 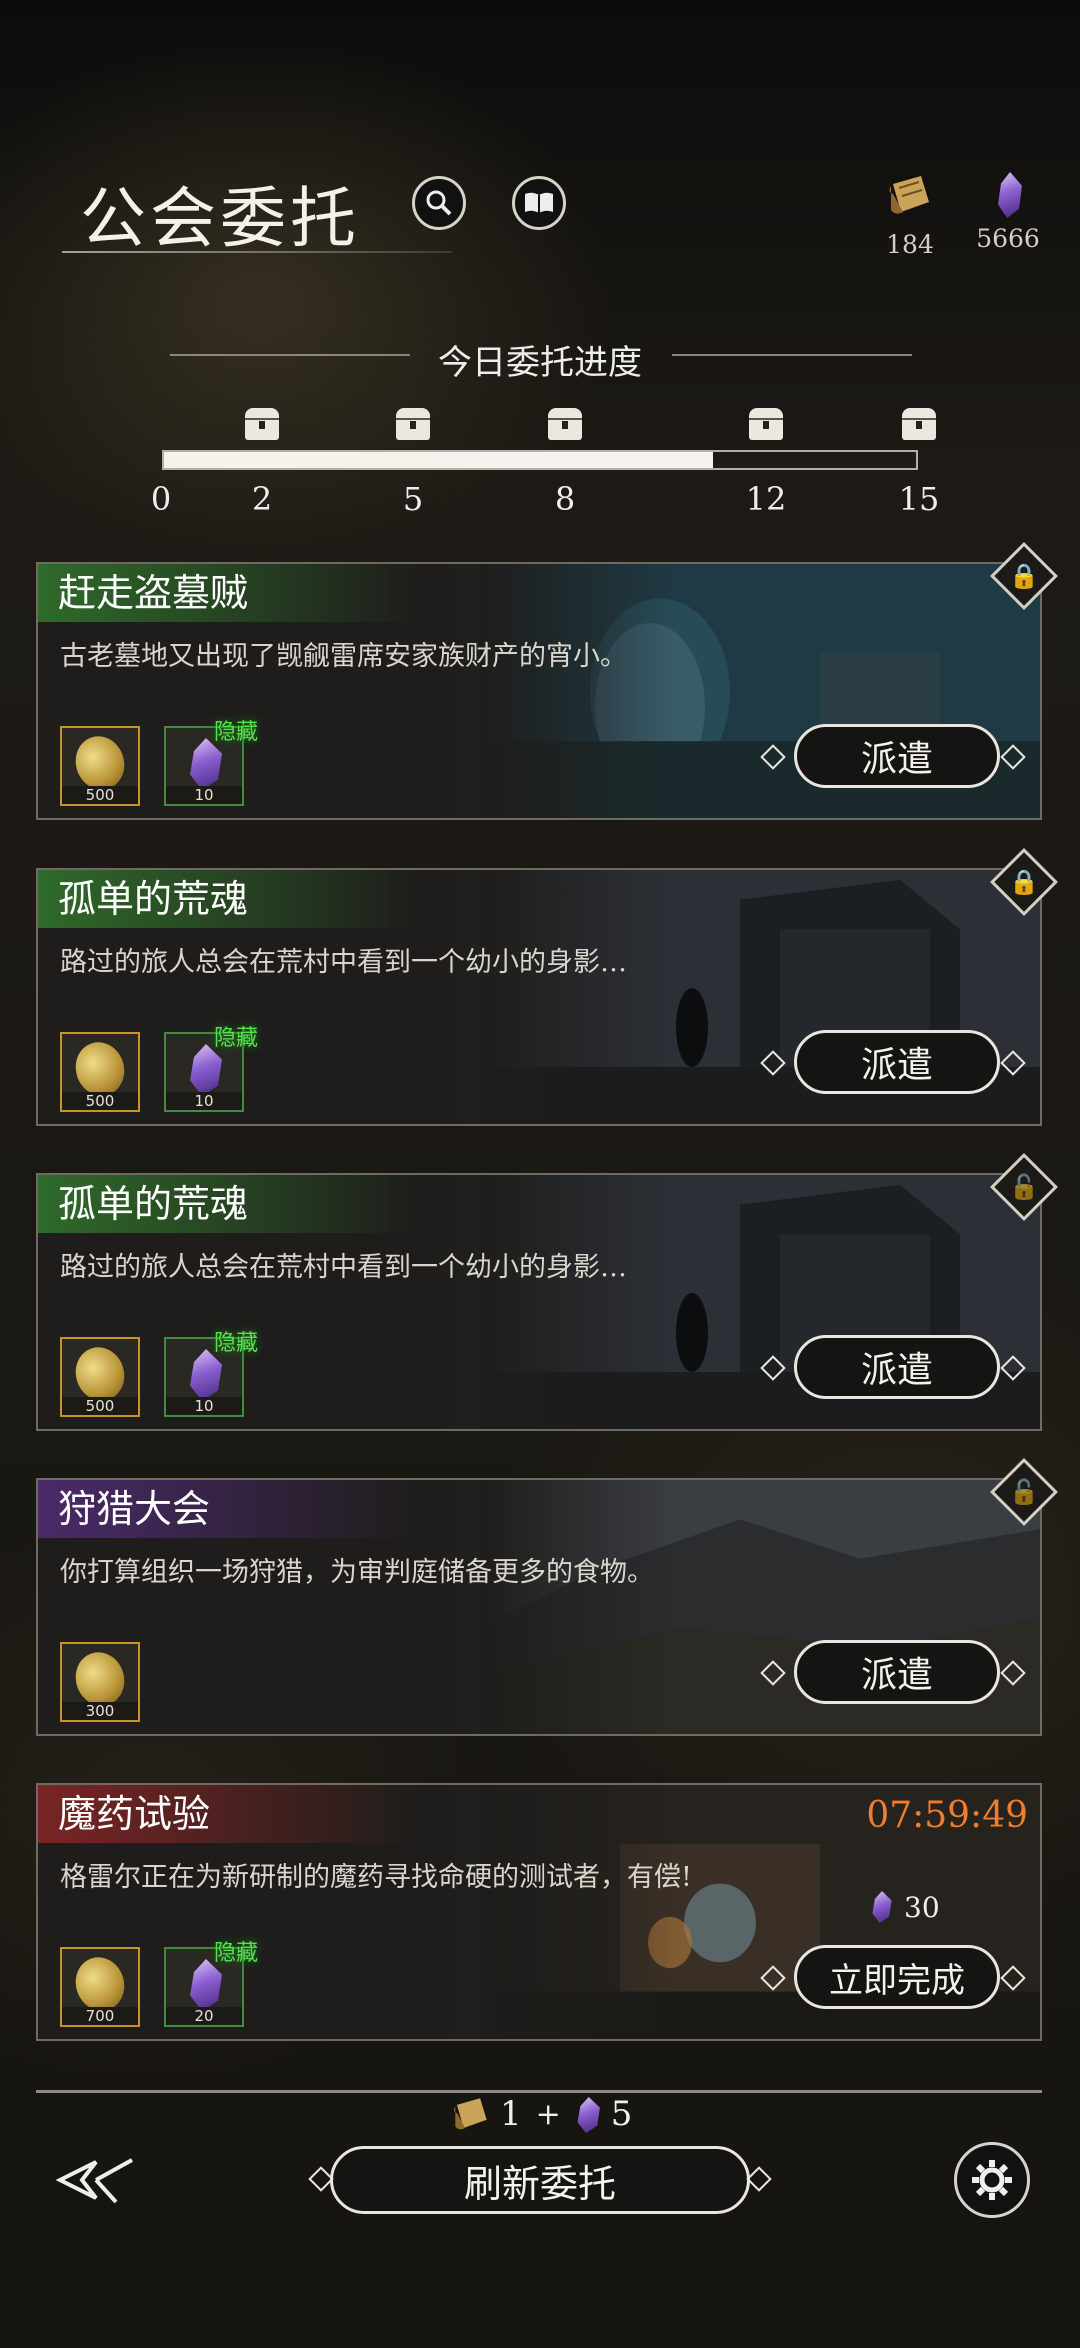 I want to click on gold-reward: 700, so click(x=100, y=1987).